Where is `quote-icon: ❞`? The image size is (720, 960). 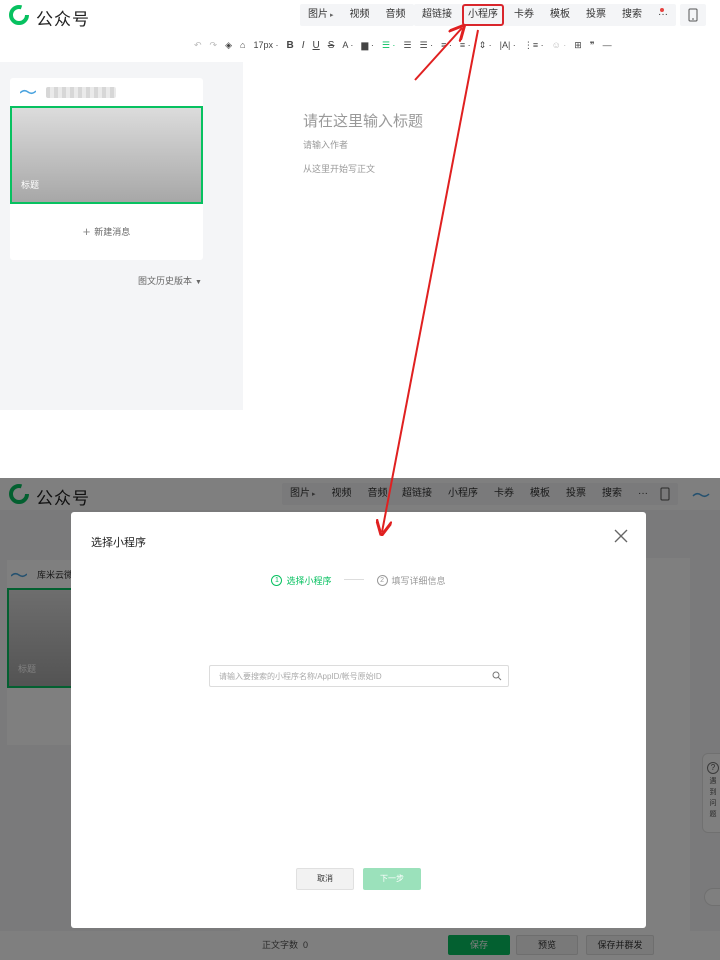
quote-icon: ❞ is located at coordinates (592, 45).